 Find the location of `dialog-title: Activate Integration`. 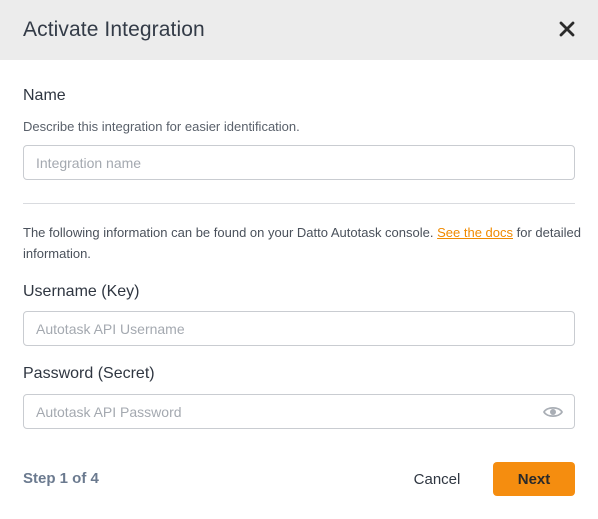

dialog-title: Activate Integration is located at coordinates (114, 29).